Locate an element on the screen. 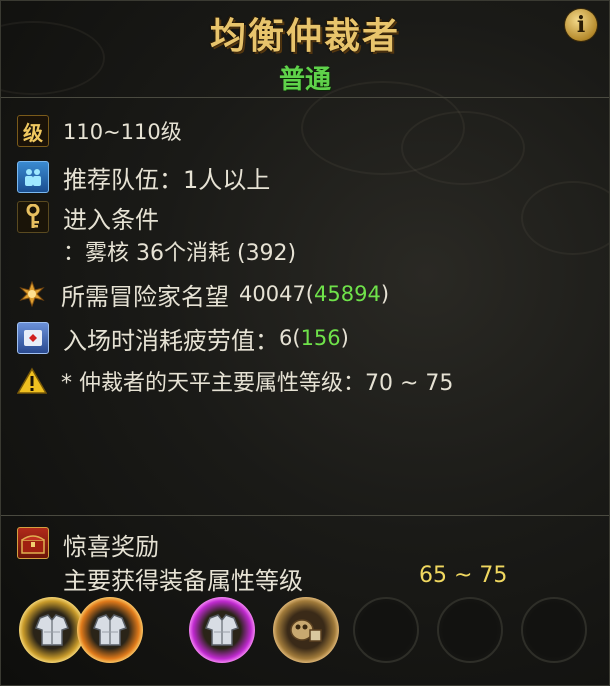  level-row: 级 110~110级 is located at coordinates (99, 131).